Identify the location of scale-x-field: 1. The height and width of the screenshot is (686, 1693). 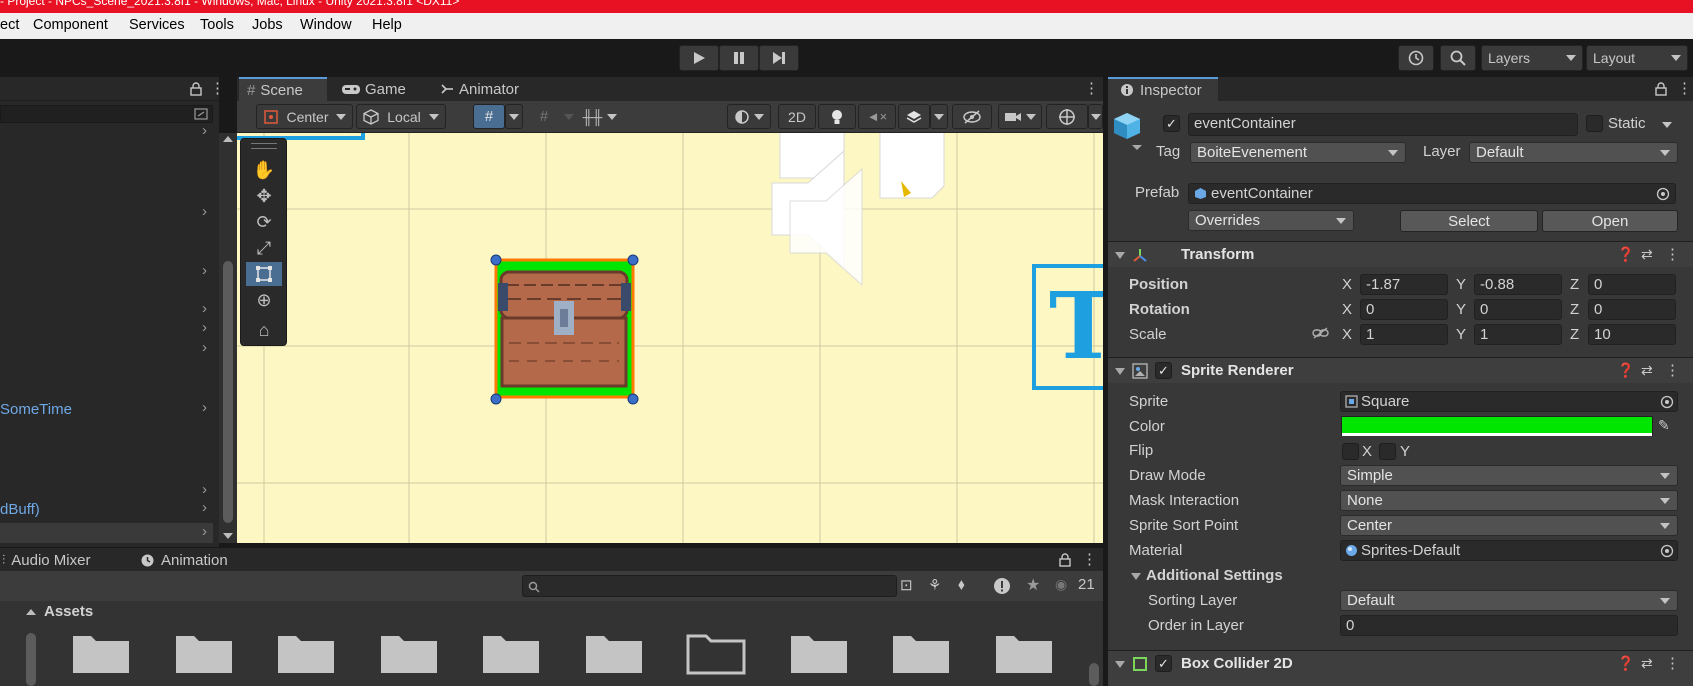
(1404, 334).